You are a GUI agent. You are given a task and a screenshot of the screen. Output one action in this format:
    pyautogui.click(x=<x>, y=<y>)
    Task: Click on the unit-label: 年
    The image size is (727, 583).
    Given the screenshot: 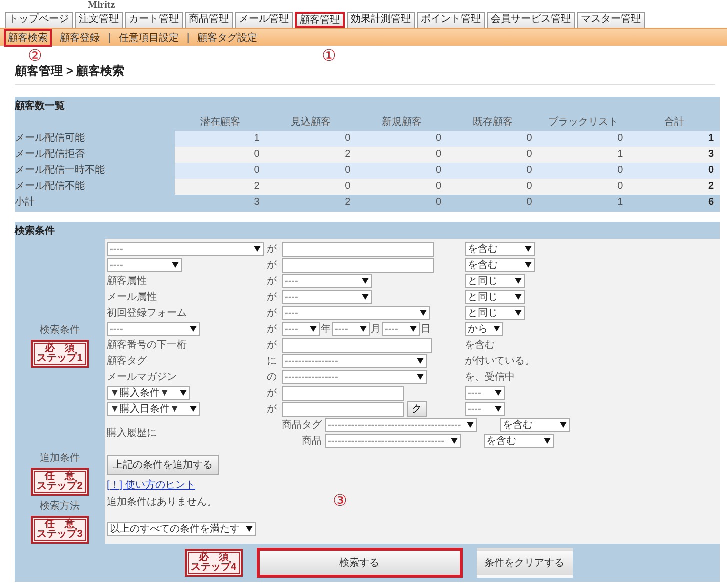 What is the action you would take?
    pyautogui.click(x=326, y=329)
    